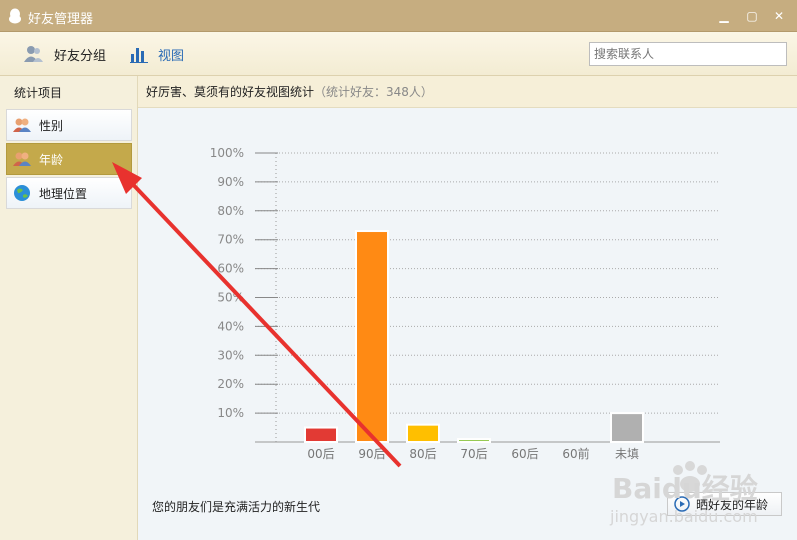 The image size is (797, 540). Describe the element at coordinates (51, 159) in the screenshot. I see `sidebar-item-label: 年龄` at that location.